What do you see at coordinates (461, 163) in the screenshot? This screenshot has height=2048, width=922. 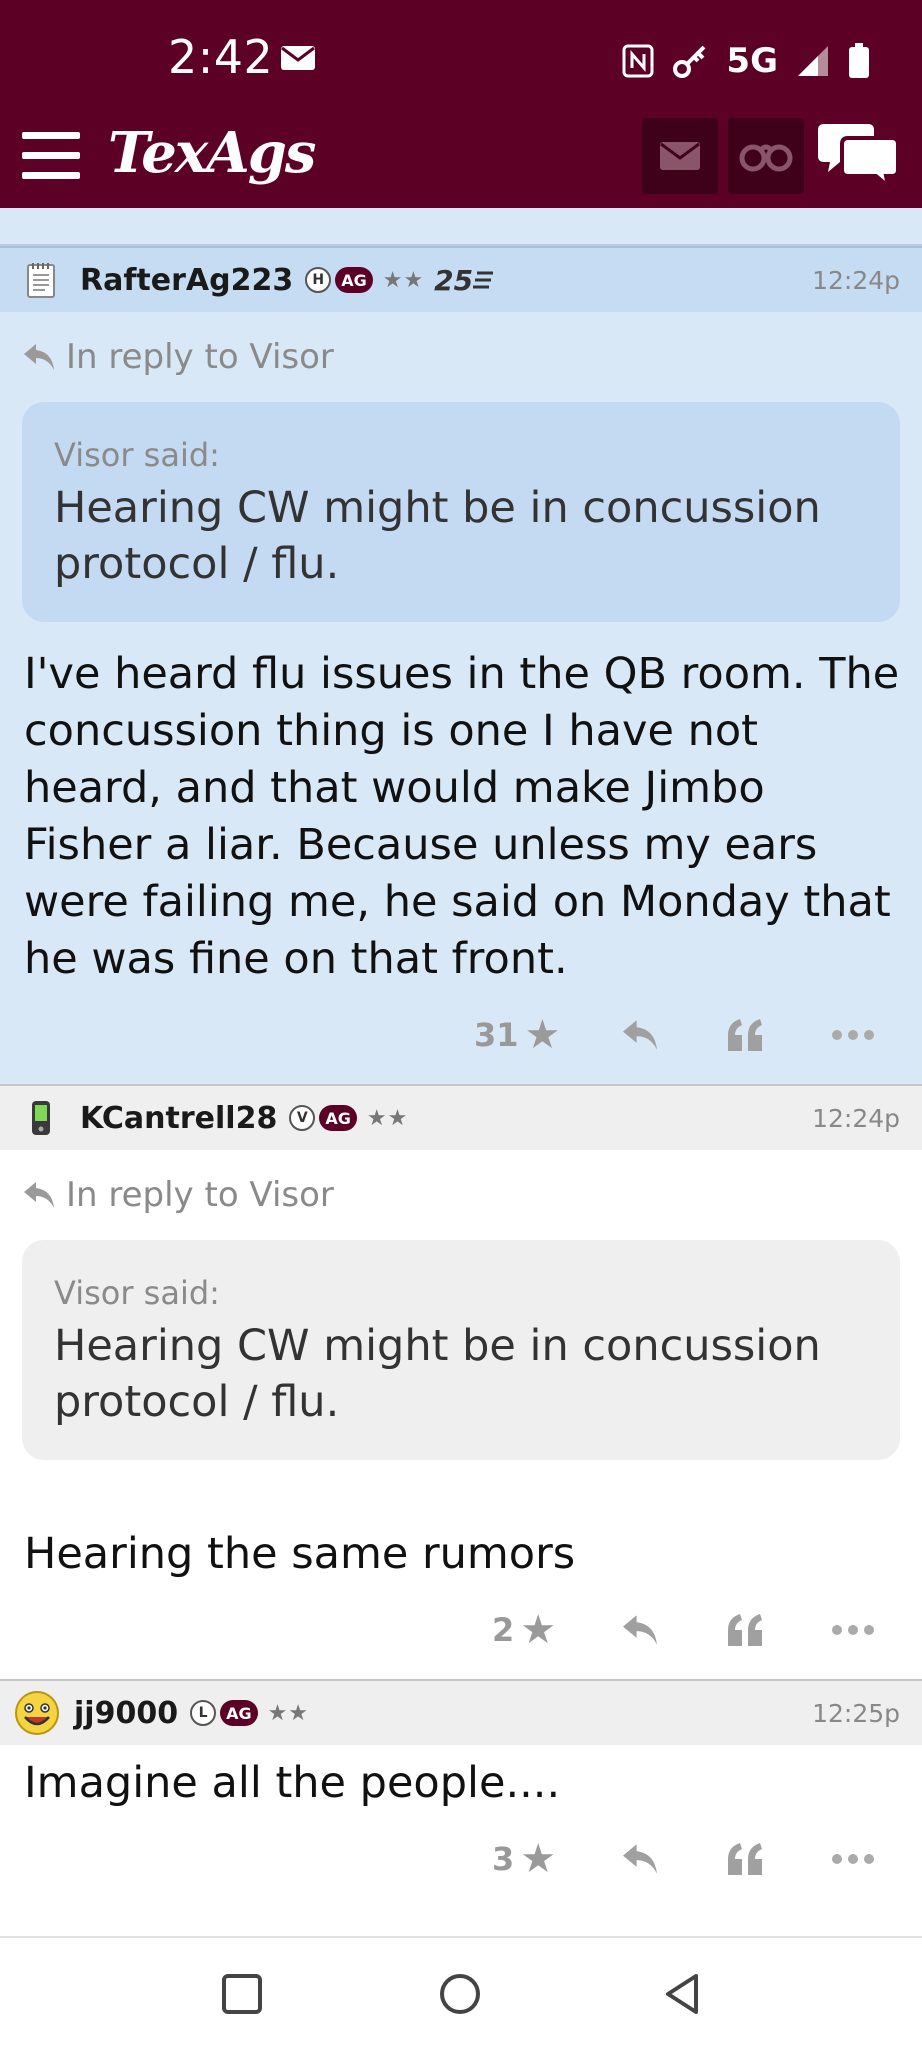 I see `app-header: TexAgs` at bounding box center [461, 163].